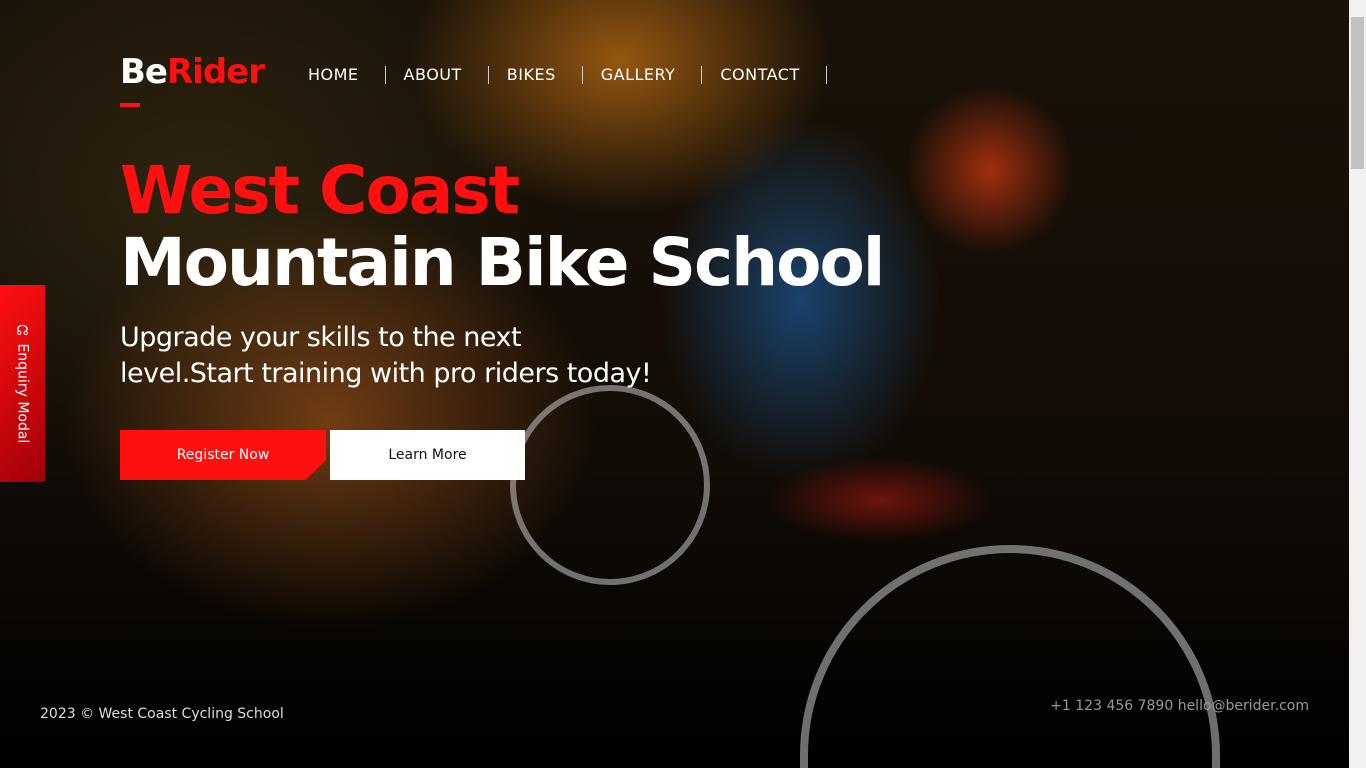 This screenshot has width=1366, height=768. I want to click on logo: BeRider, so click(192, 72).